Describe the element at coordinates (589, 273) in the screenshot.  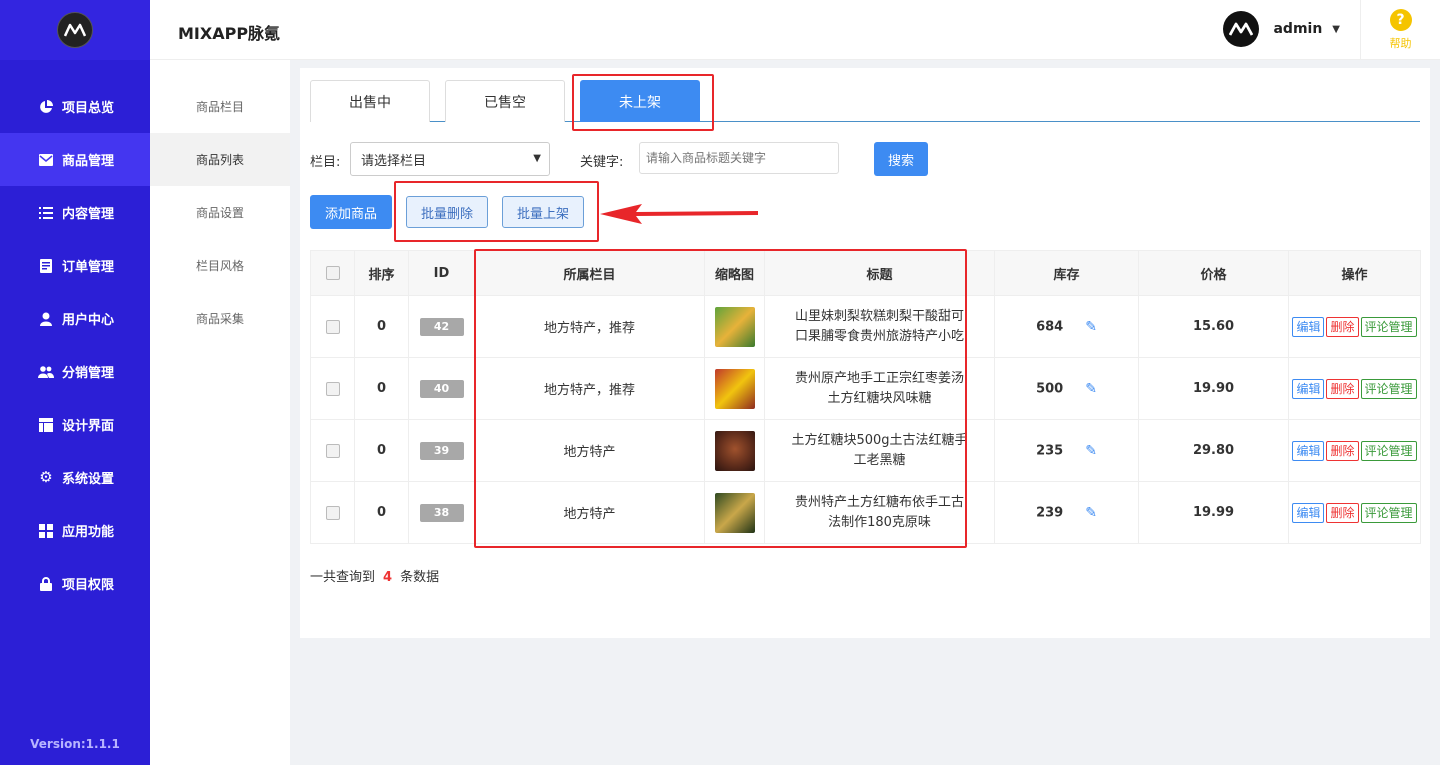
I see `header-category: 所属栏目` at that location.